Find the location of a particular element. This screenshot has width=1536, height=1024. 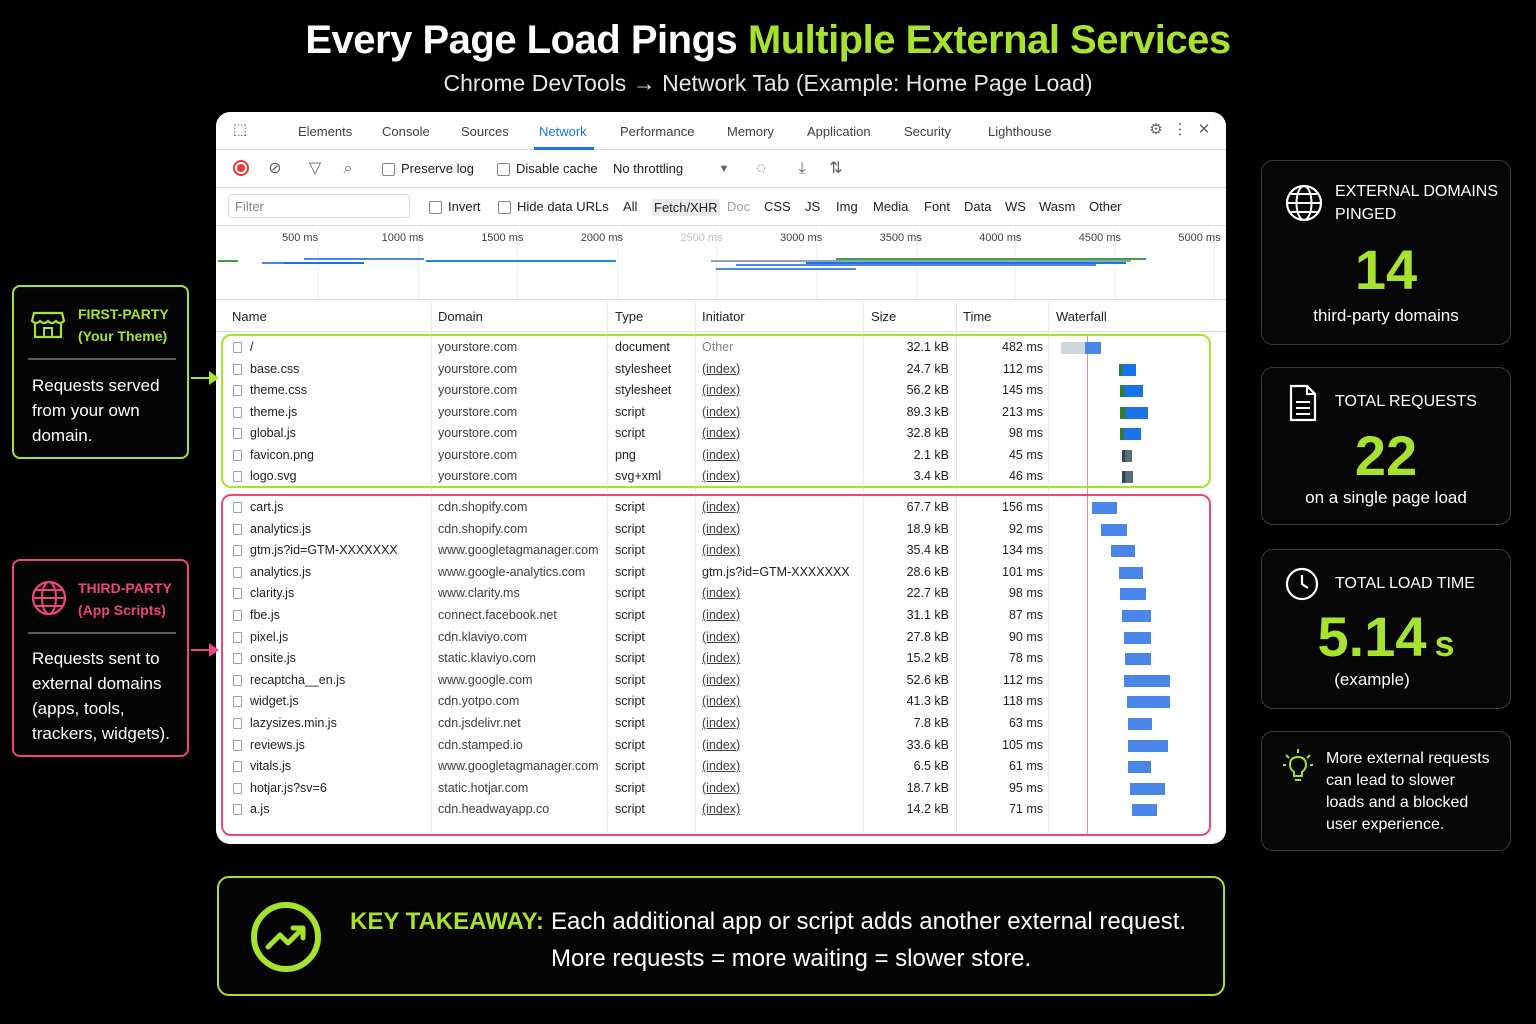

import-har-icon: ⤓ is located at coordinates (802, 169).